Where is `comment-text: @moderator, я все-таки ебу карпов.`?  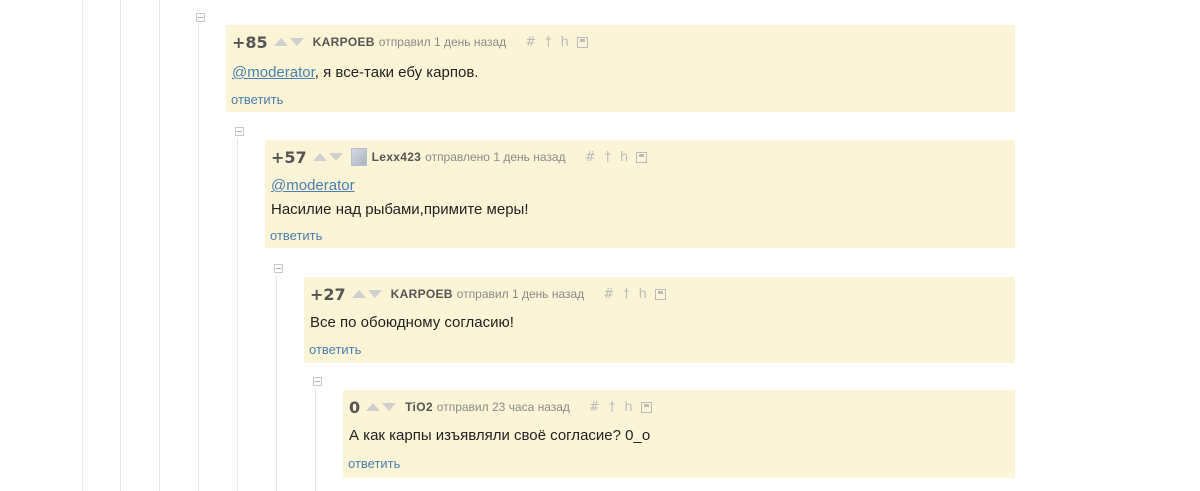 comment-text: @moderator, я все-таки ебу карпов. is located at coordinates (355, 72).